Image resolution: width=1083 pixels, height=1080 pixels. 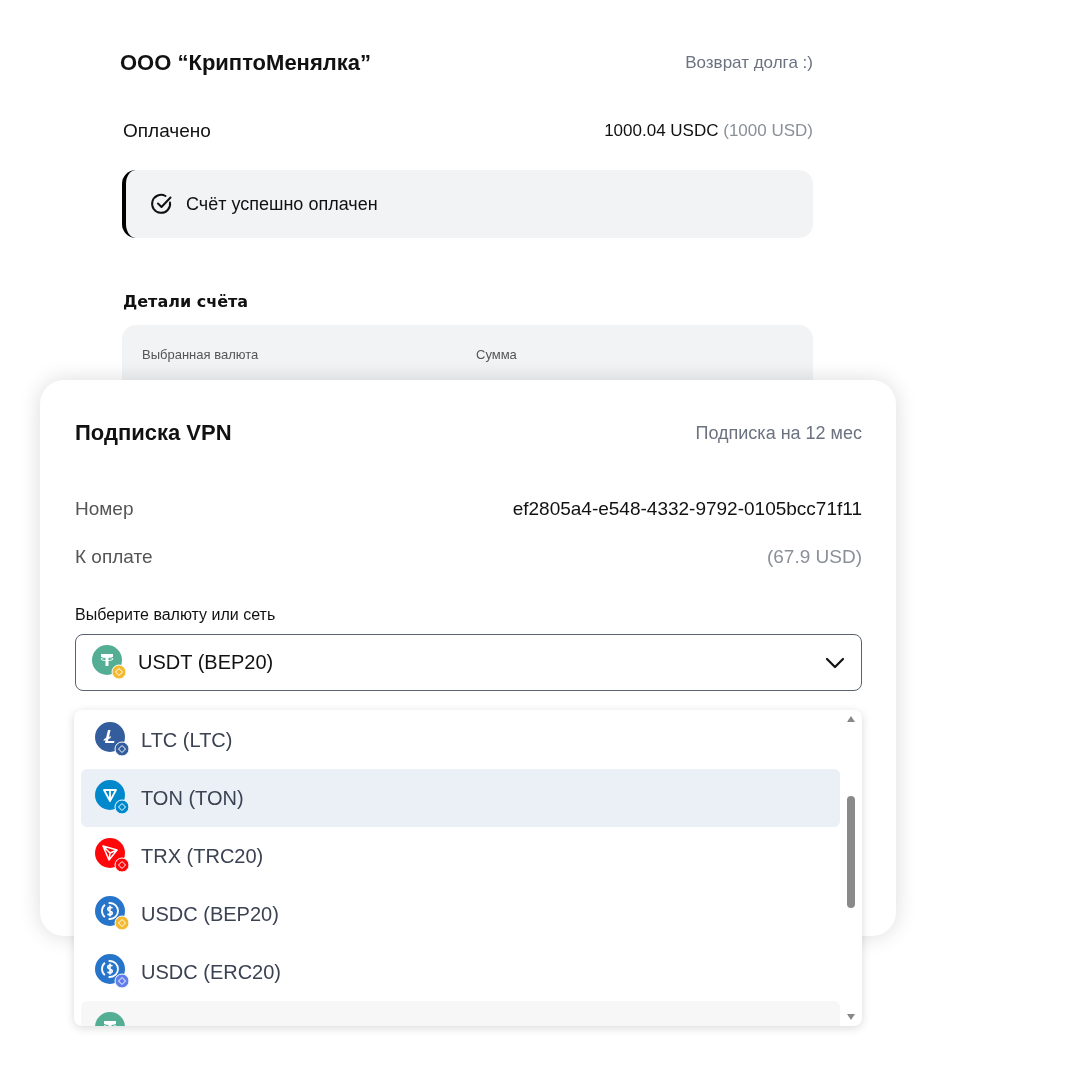 I want to click on dropdown-option: TON (TON), so click(x=460, y=798).